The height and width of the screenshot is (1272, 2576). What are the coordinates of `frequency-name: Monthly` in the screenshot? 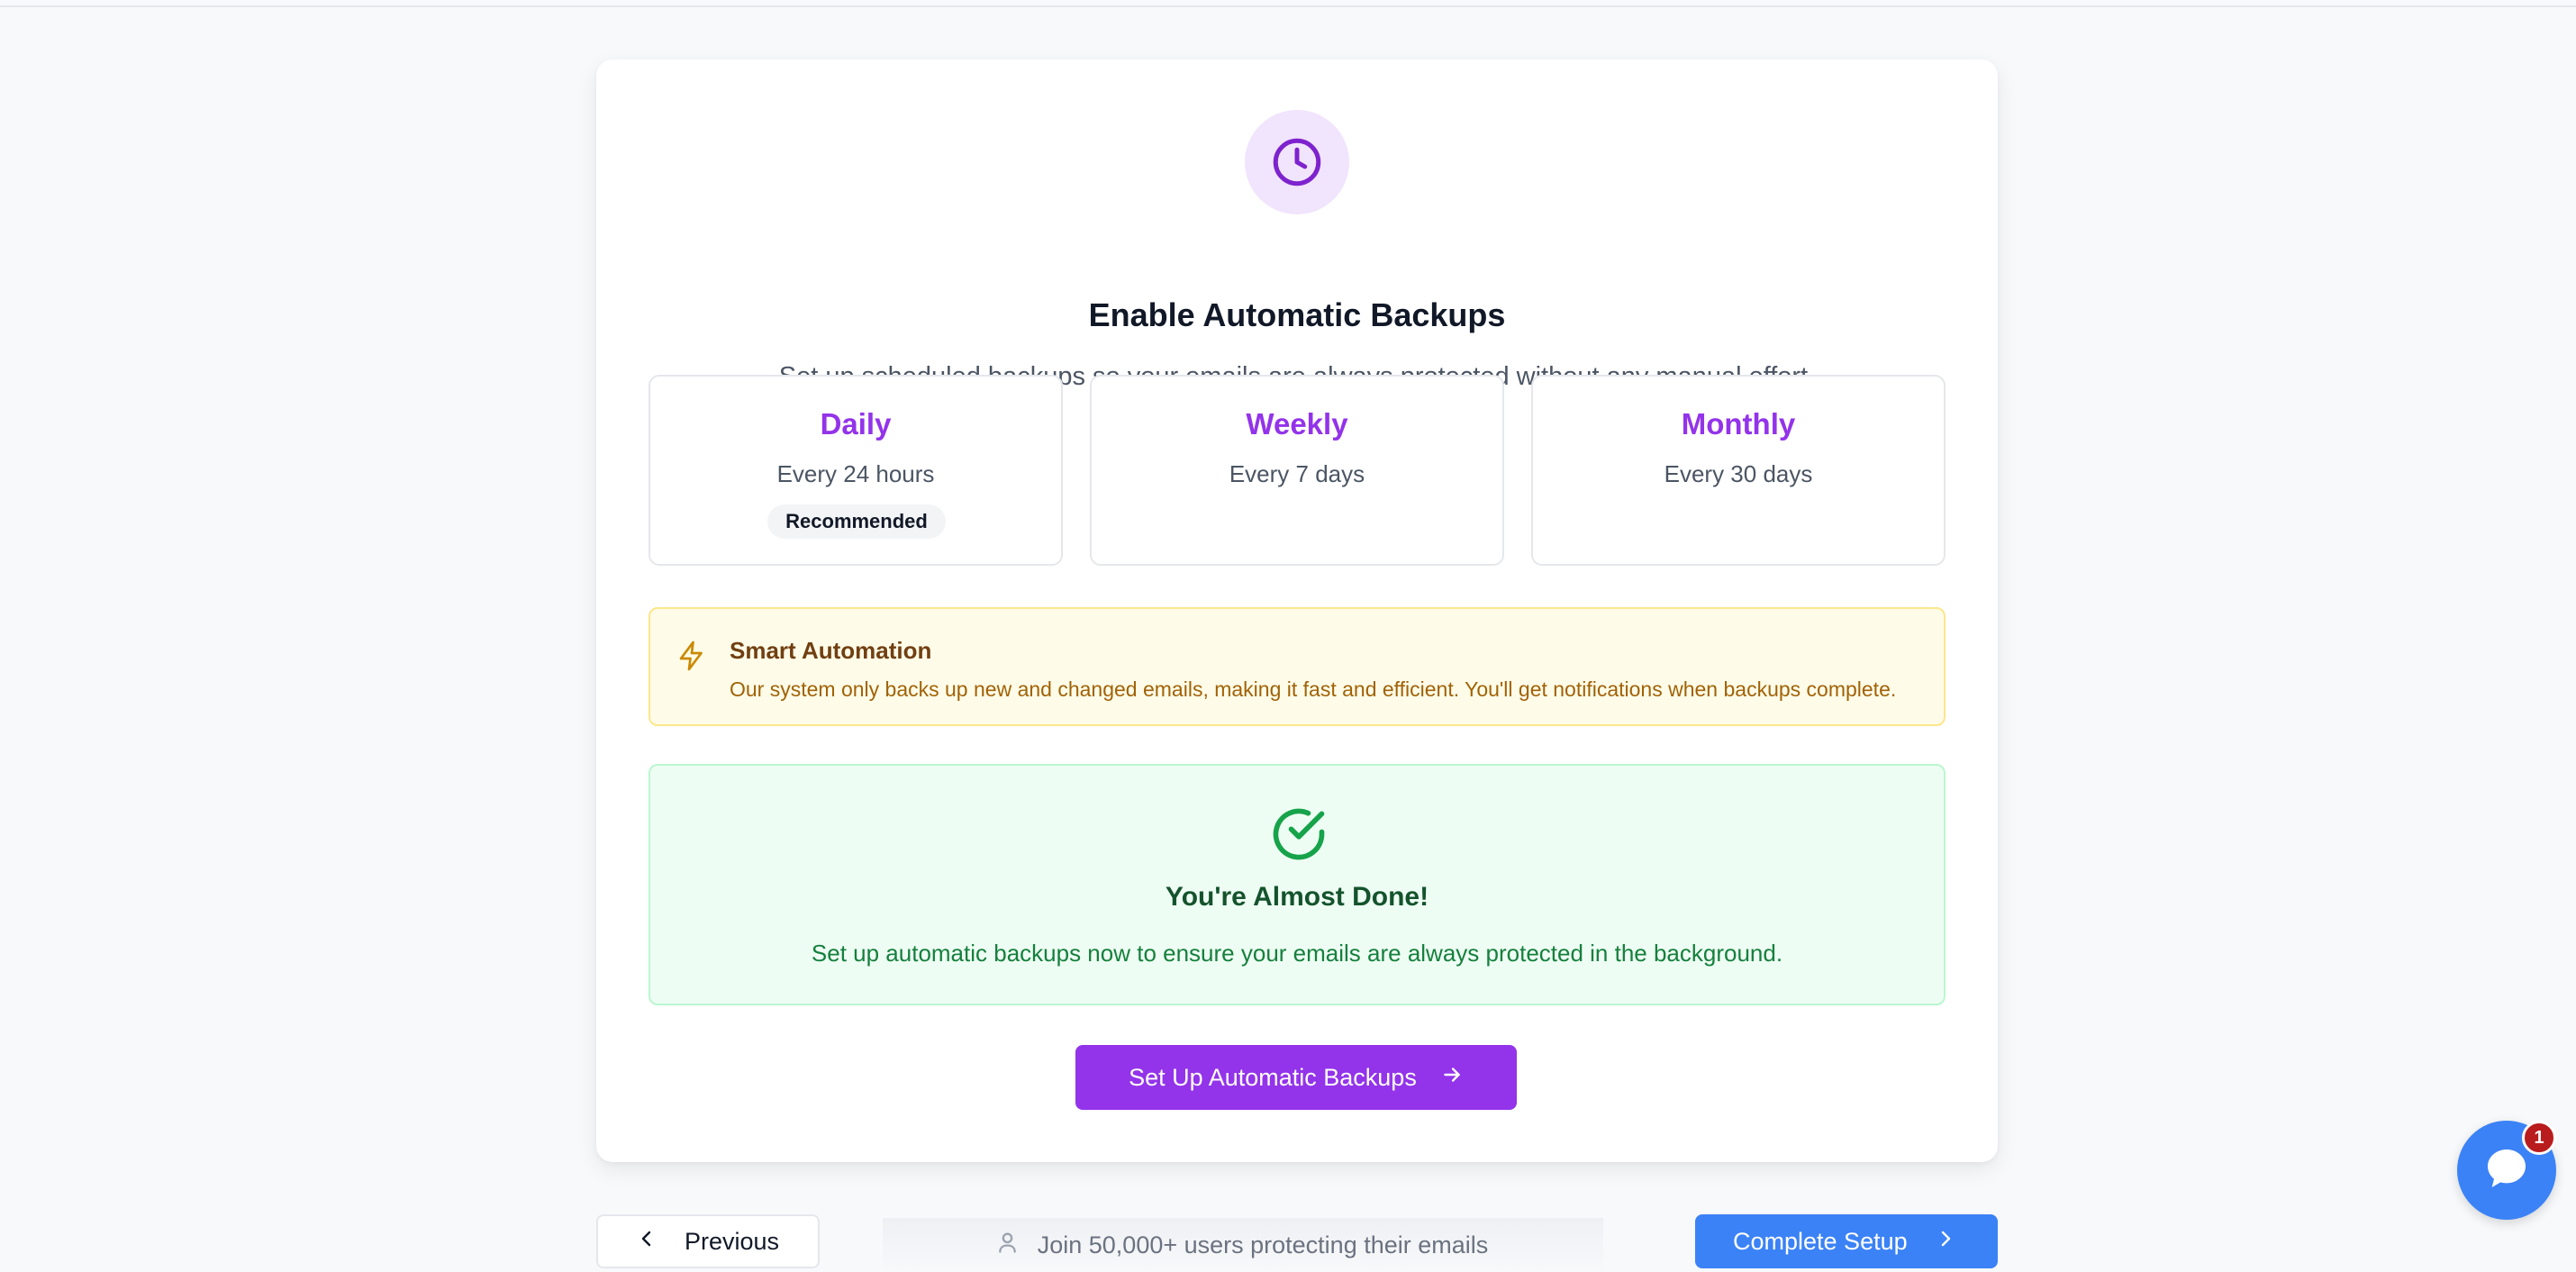 It's located at (1739, 424).